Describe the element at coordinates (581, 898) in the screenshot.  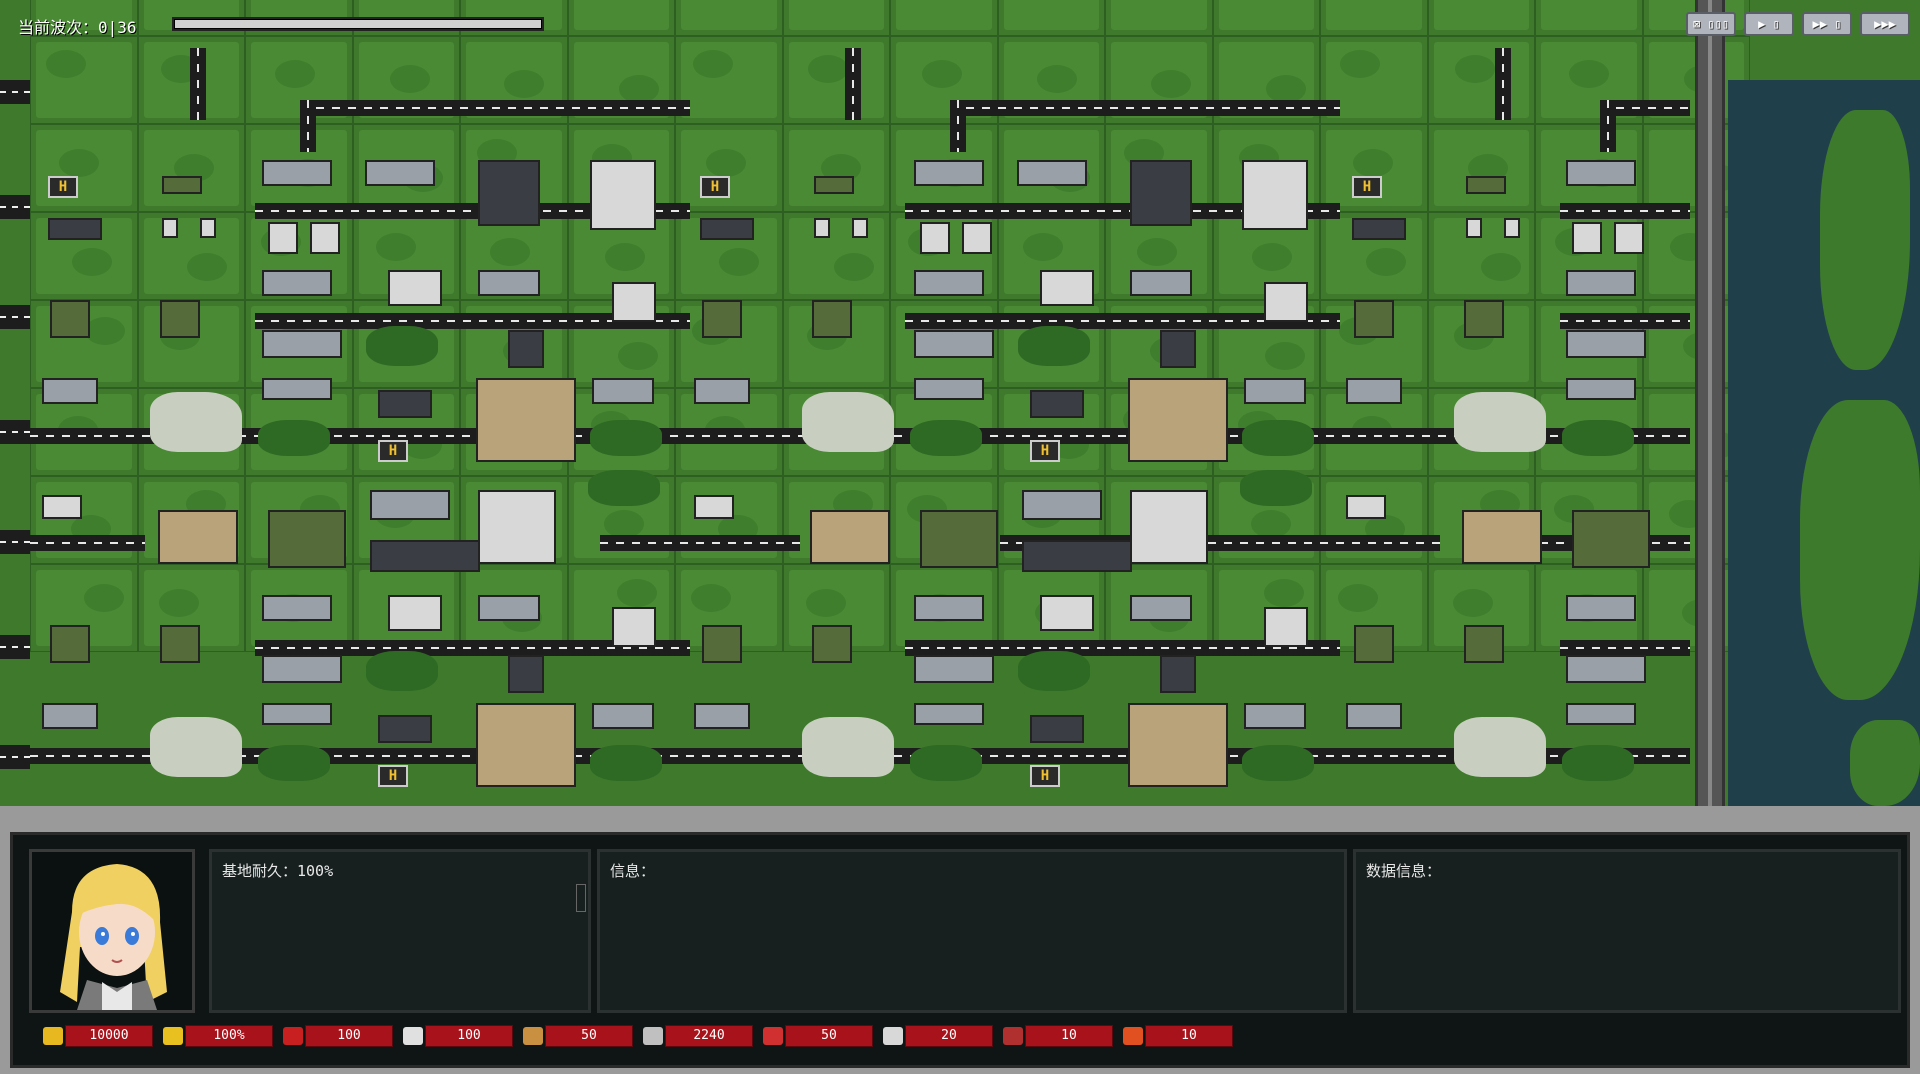
I see `status-scrollbar` at that location.